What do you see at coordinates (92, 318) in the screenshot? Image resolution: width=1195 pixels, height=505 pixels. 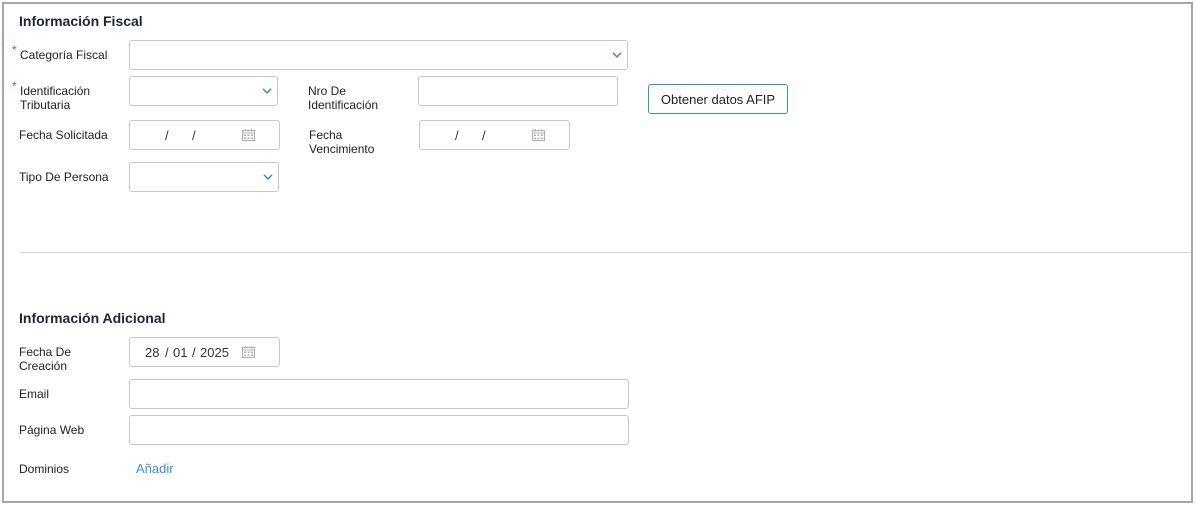 I see `section-title-adicional: Información Adicional` at bounding box center [92, 318].